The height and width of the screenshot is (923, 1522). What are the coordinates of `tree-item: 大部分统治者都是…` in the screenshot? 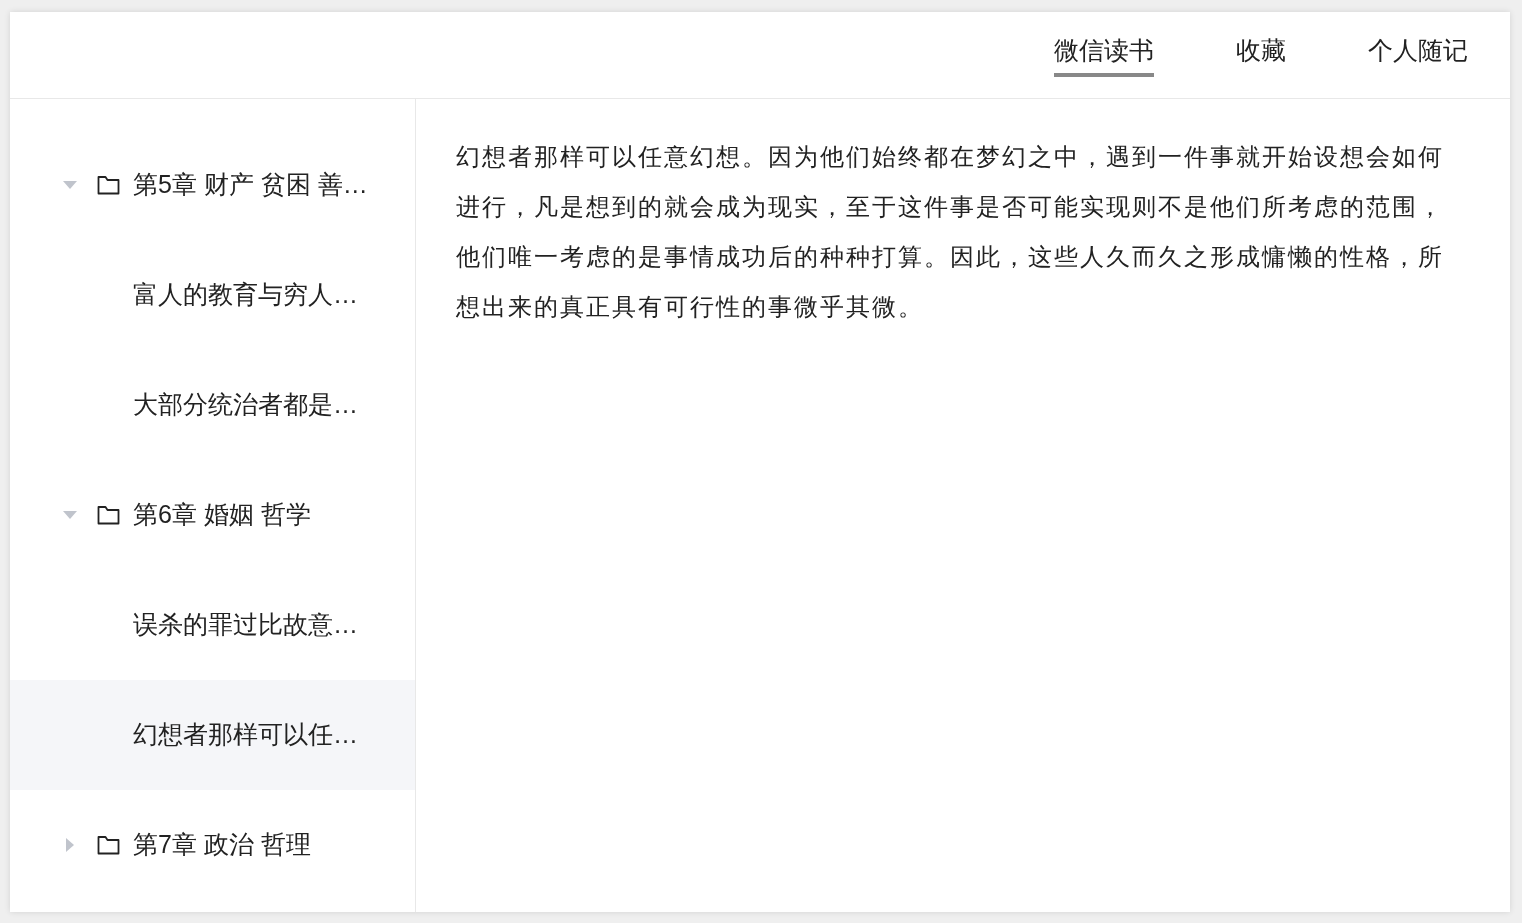 It's located at (212, 405).